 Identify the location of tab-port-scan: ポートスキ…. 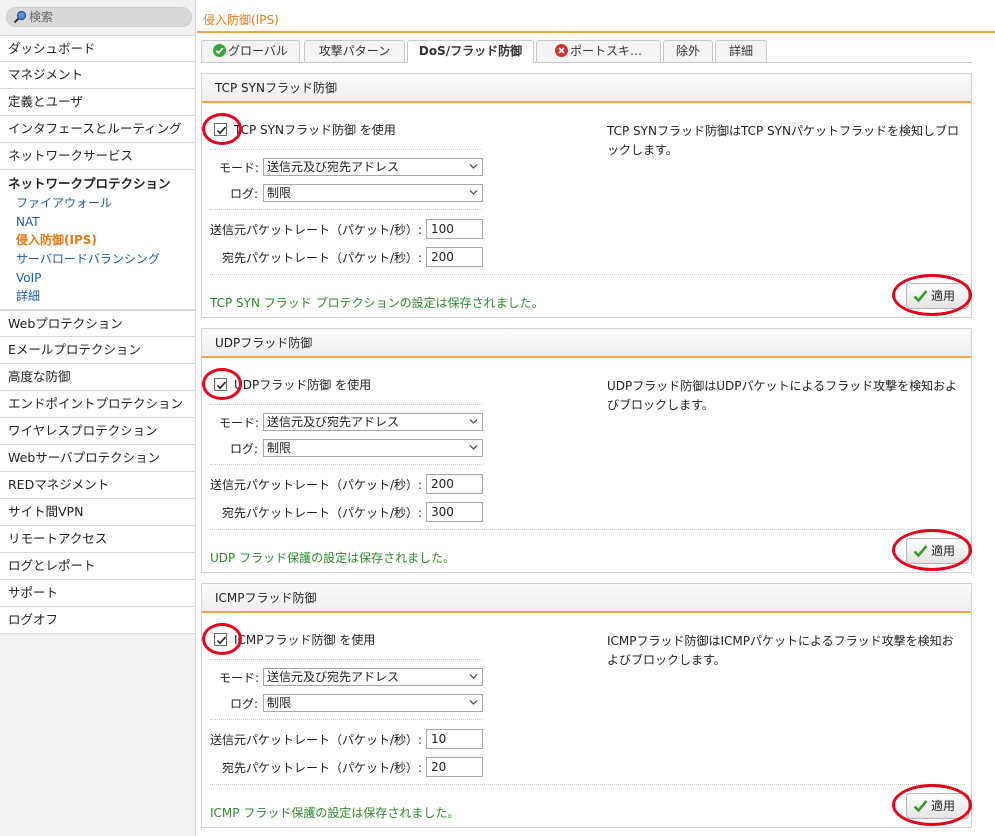
(598, 51).